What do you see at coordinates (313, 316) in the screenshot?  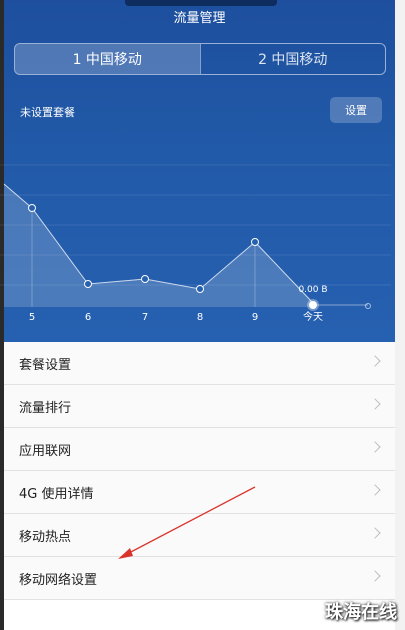 I see `x-tick-today: 今天` at bounding box center [313, 316].